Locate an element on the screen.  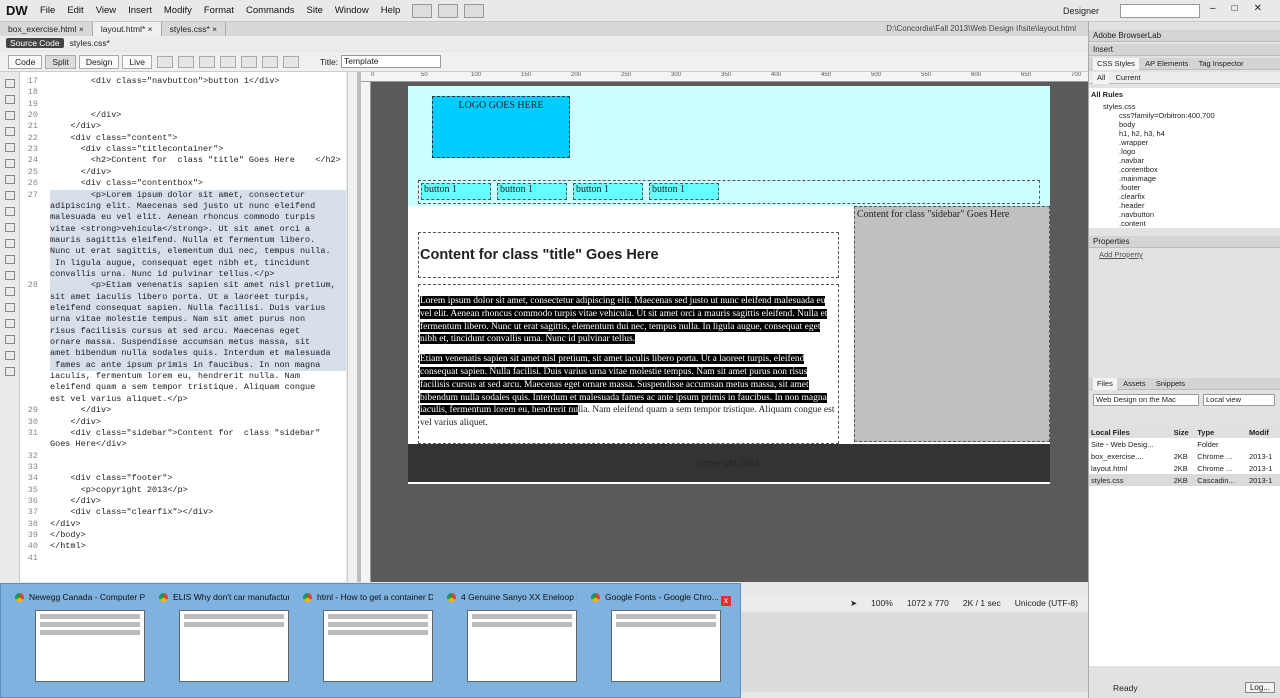
balance-braces-icon is located at coordinates (10, 179).